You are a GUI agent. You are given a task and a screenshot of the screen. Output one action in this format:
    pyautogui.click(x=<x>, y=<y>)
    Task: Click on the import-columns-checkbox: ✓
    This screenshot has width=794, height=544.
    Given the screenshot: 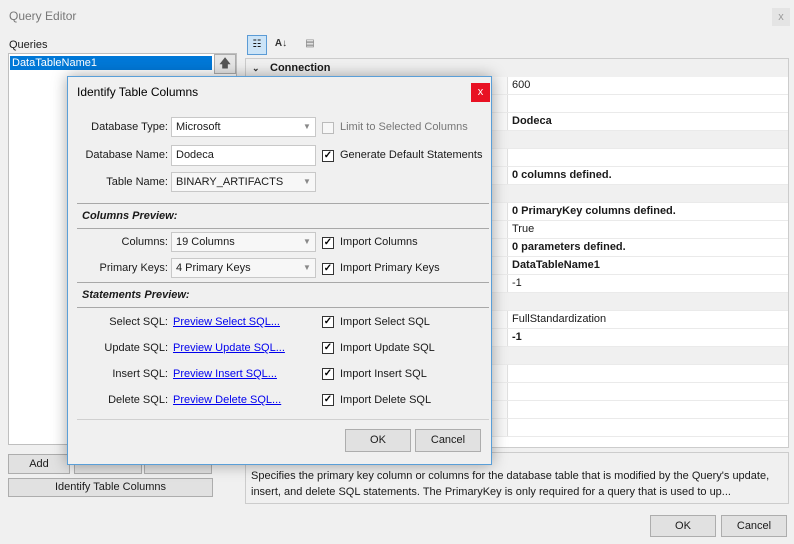 What is the action you would take?
    pyautogui.click(x=328, y=243)
    